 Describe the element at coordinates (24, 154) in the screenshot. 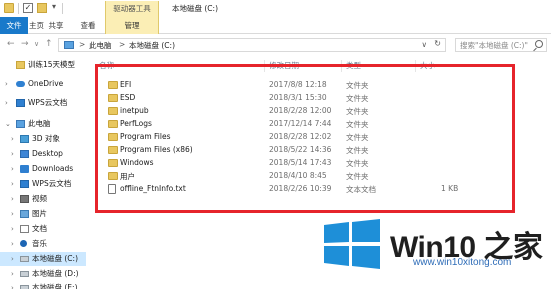

I see `desktop-icon` at that location.